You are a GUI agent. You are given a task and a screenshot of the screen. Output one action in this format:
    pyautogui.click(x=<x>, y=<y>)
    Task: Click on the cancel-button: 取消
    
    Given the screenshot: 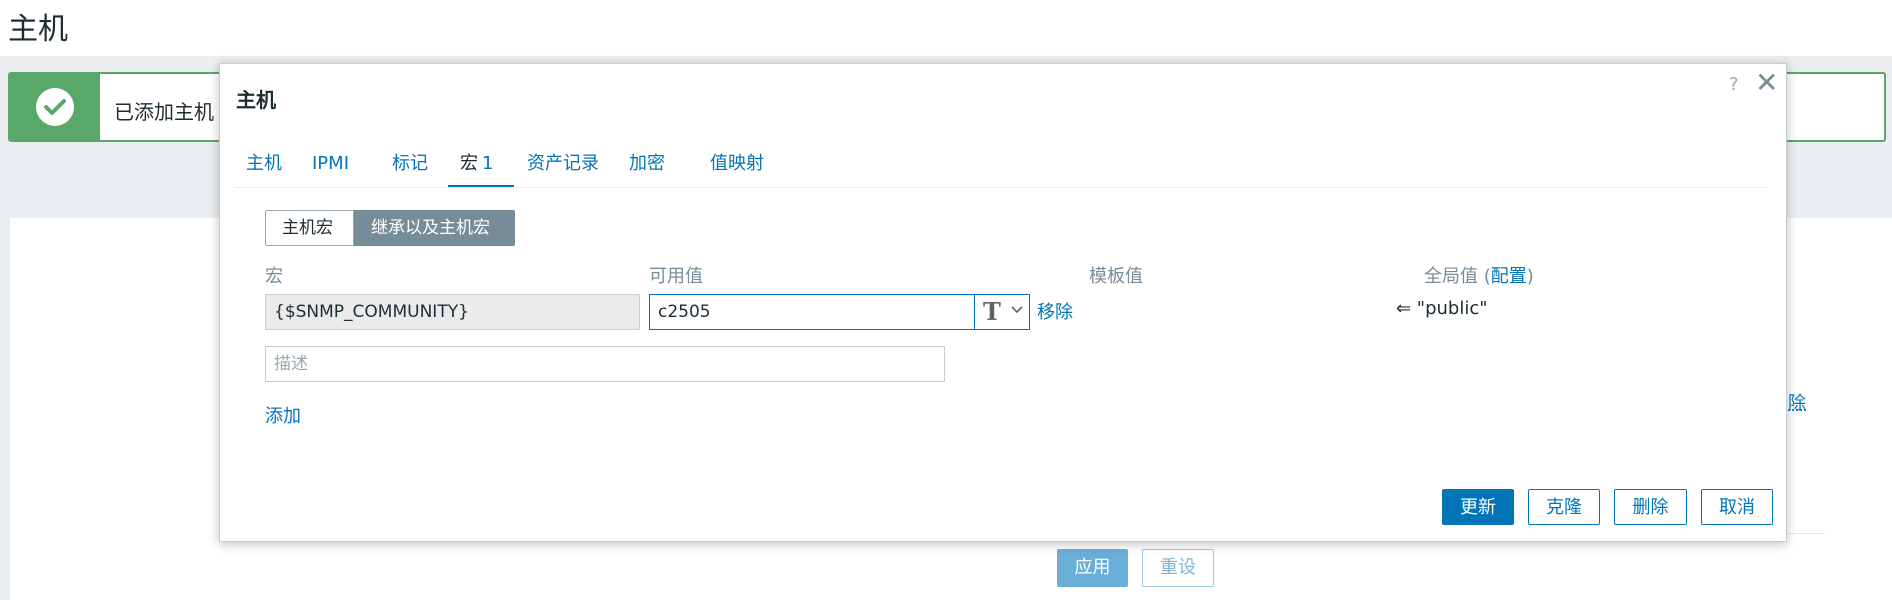 What is the action you would take?
    pyautogui.click(x=1737, y=507)
    